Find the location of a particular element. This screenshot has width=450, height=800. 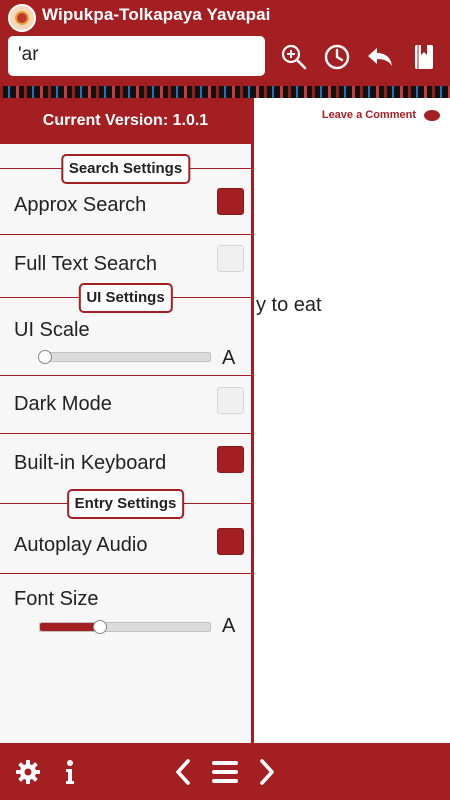

leave-comment-link: Leave a Comment is located at coordinates (381, 115).